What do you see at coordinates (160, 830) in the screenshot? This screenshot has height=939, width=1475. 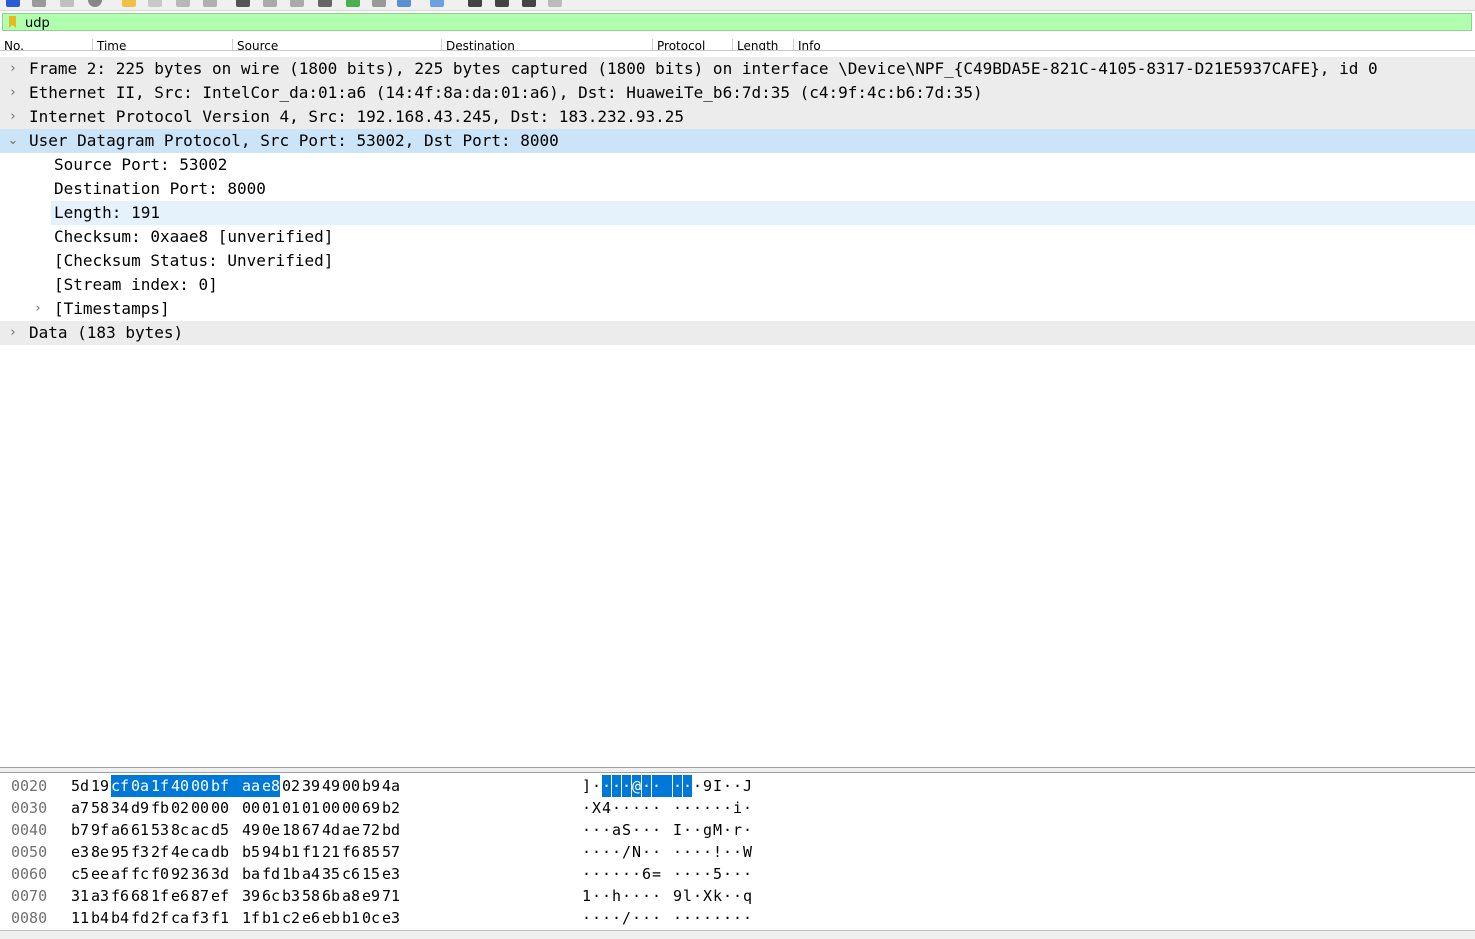 I see `hex-byte: 53` at bounding box center [160, 830].